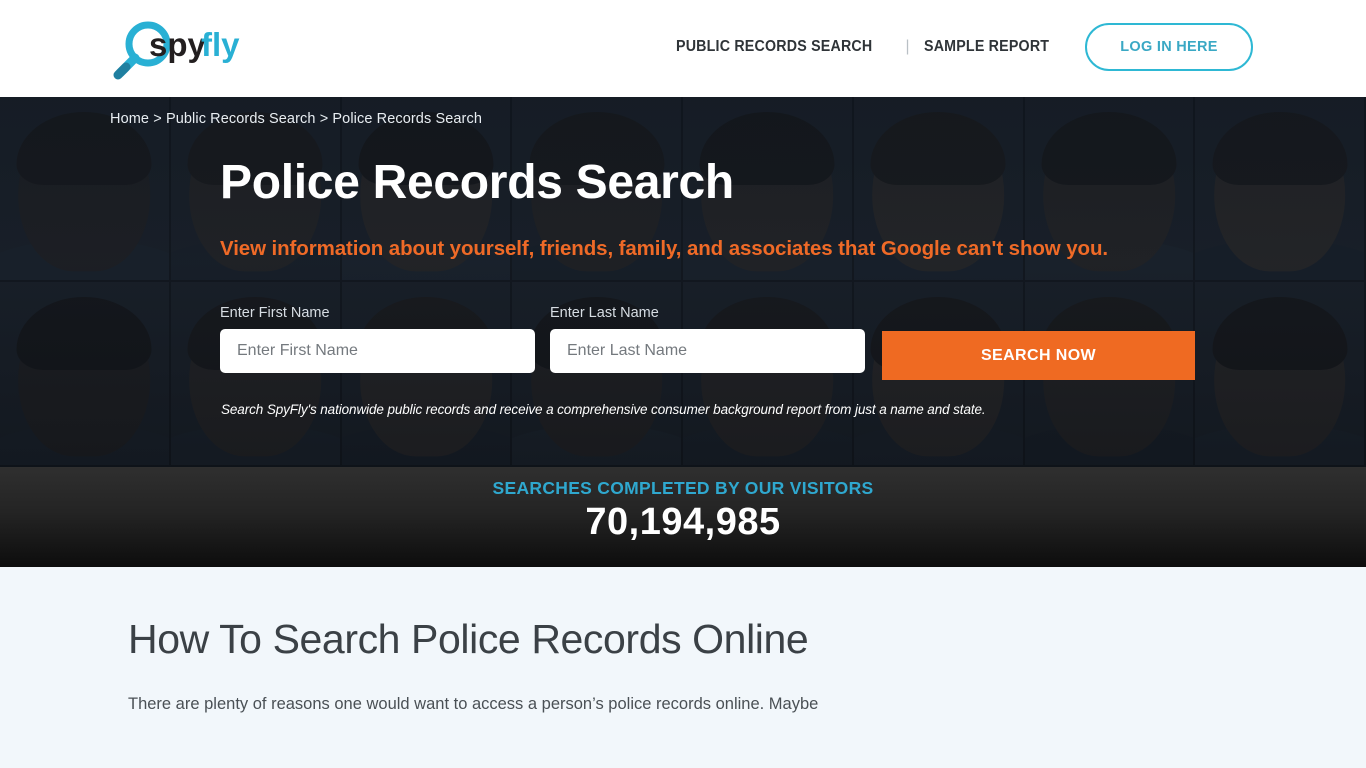 The image size is (1366, 768). I want to click on counter-value: 70,194,985, so click(683, 522).